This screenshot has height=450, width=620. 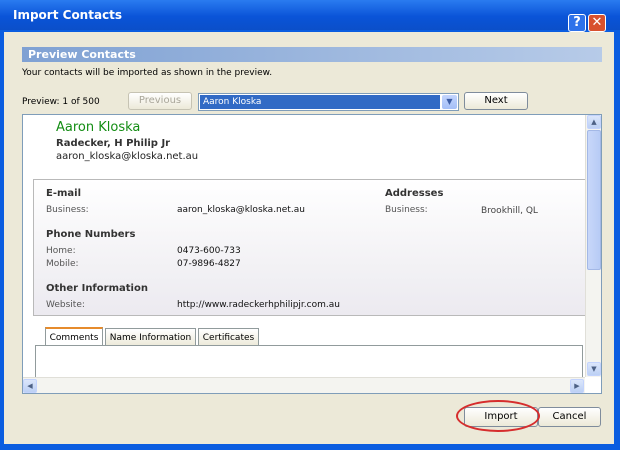 What do you see at coordinates (62, 264) in the screenshot?
I see `phone-mobile-label: Mobile:` at bounding box center [62, 264].